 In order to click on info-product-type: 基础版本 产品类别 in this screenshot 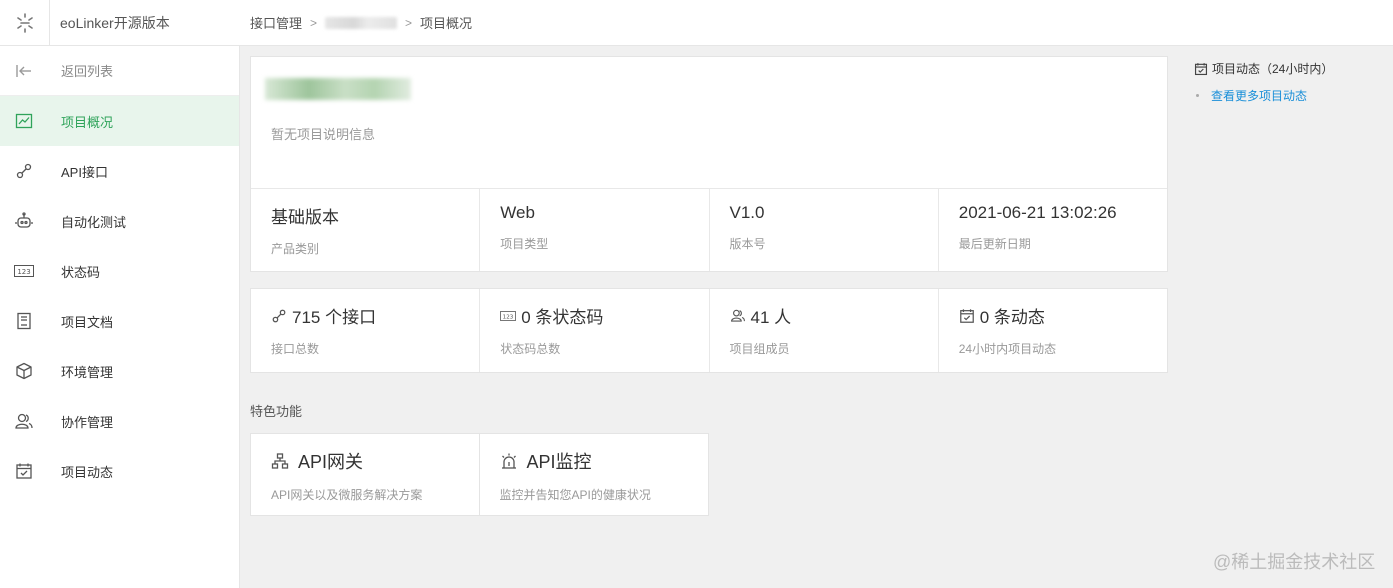, I will do `click(366, 230)`.